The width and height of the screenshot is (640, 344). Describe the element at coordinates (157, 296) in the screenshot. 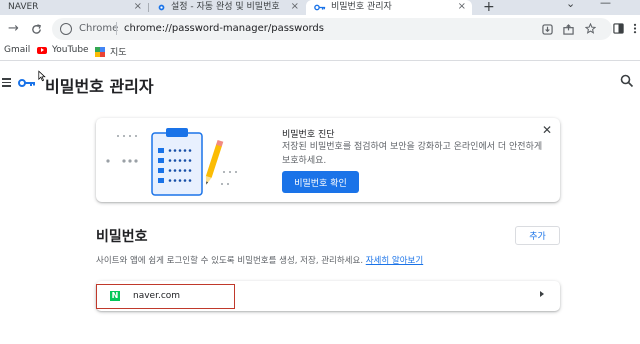

I see `password-site-label: naver.com` at that location.